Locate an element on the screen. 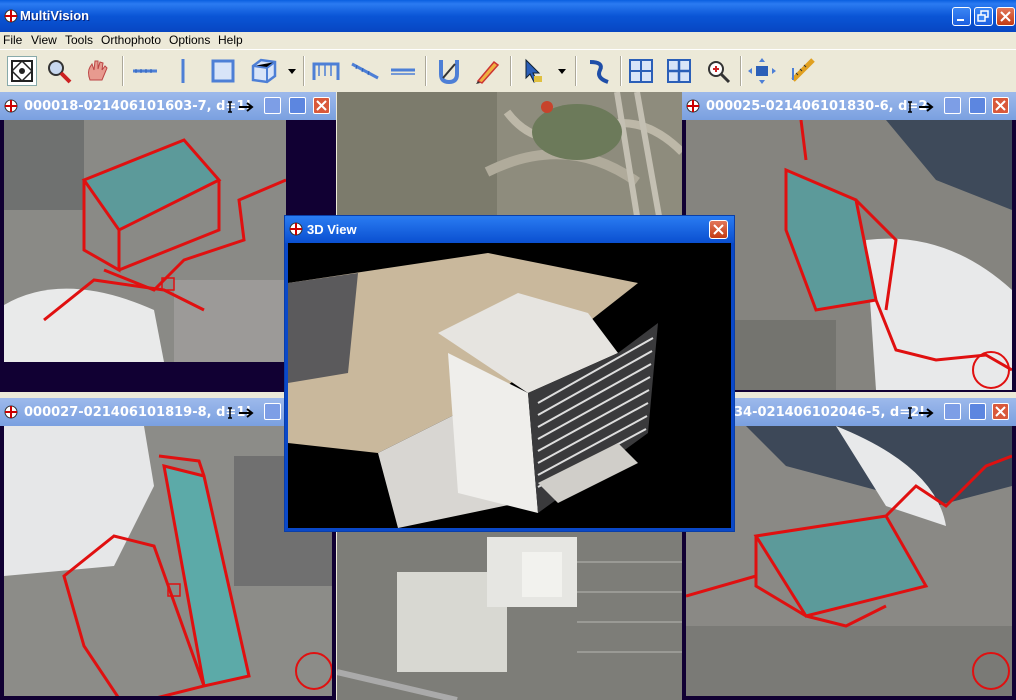 Image resolution: width=1016 pixels, height=700 pixels. image-window-title: 000027-021406101819-8, d=1! is located at coordinates (138, 412).